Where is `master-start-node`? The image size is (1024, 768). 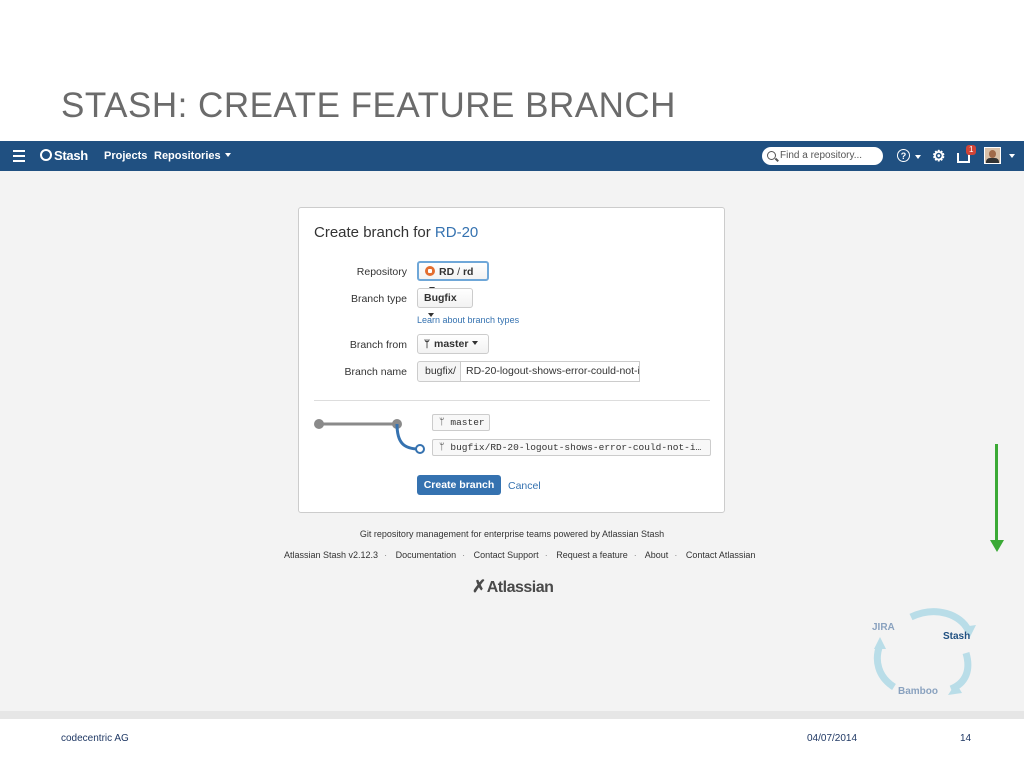
master-start-node is located at coordinates (319, 424).